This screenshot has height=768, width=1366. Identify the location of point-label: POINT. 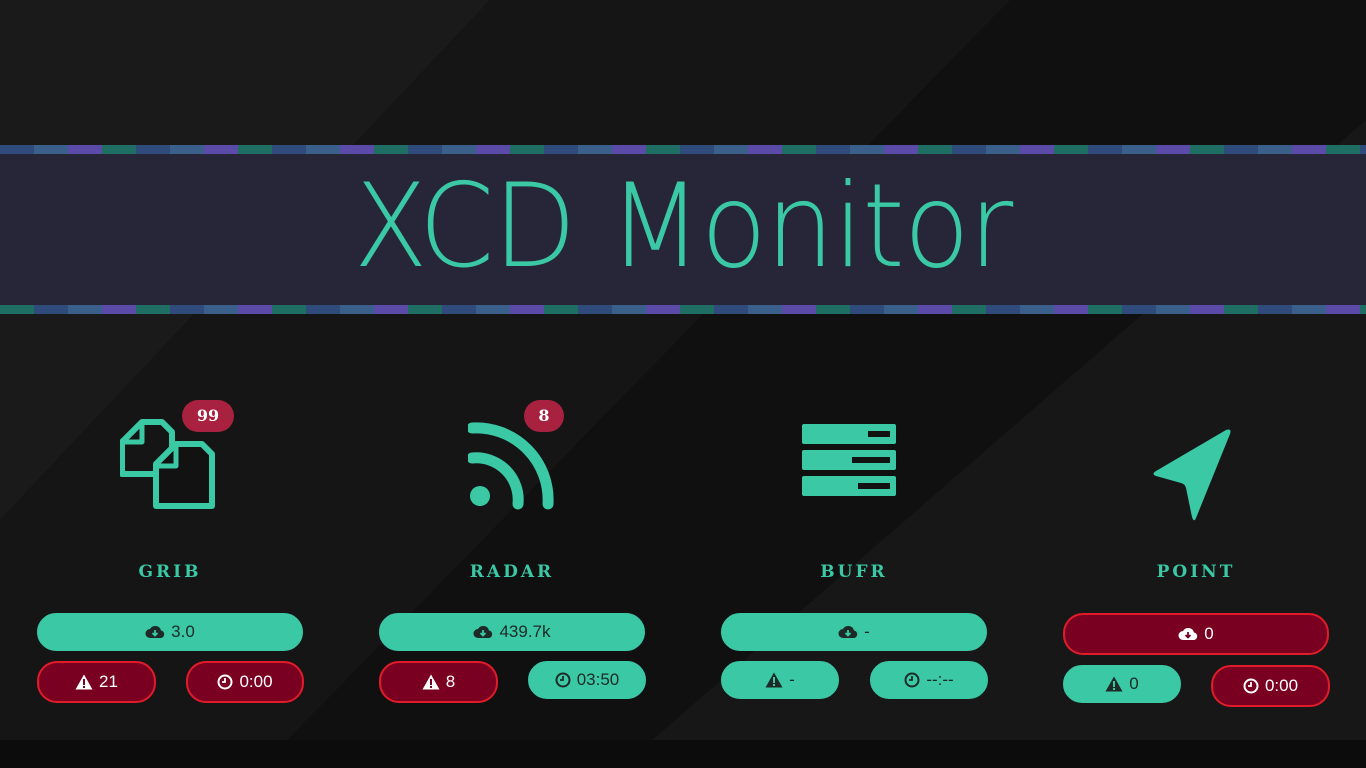
(1196, 572).